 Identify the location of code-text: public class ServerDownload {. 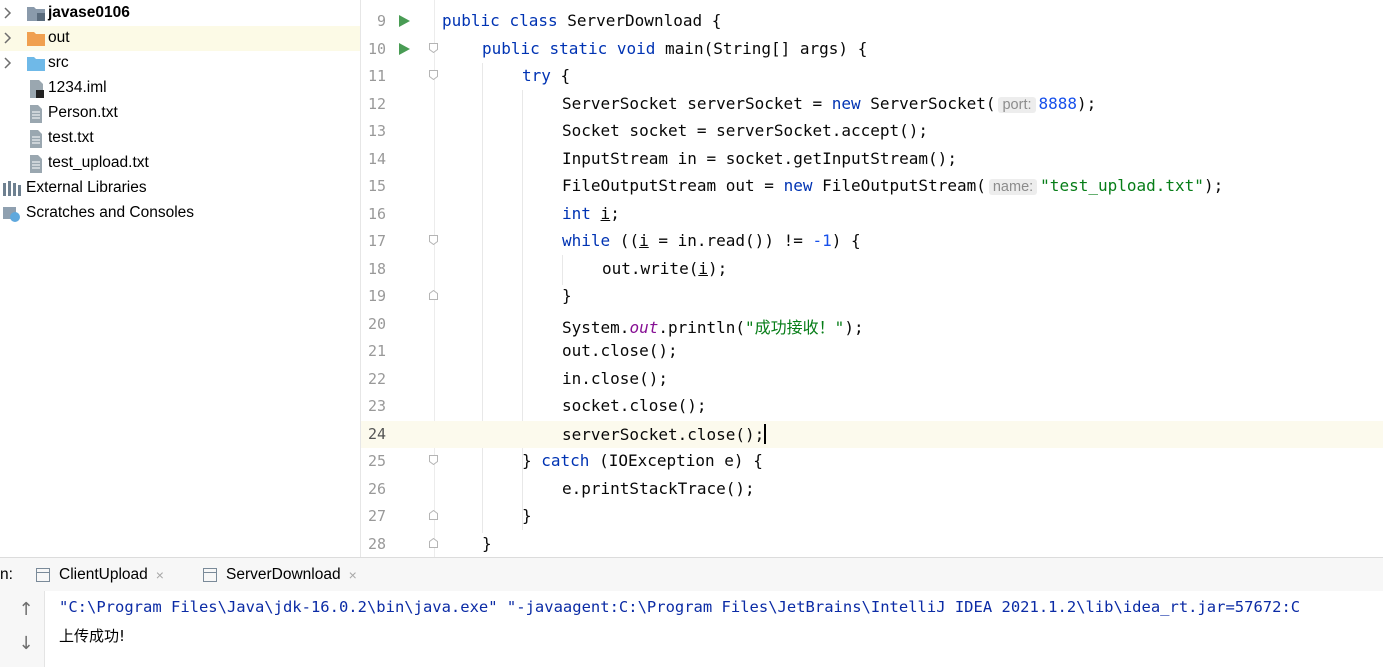
(582, 20).